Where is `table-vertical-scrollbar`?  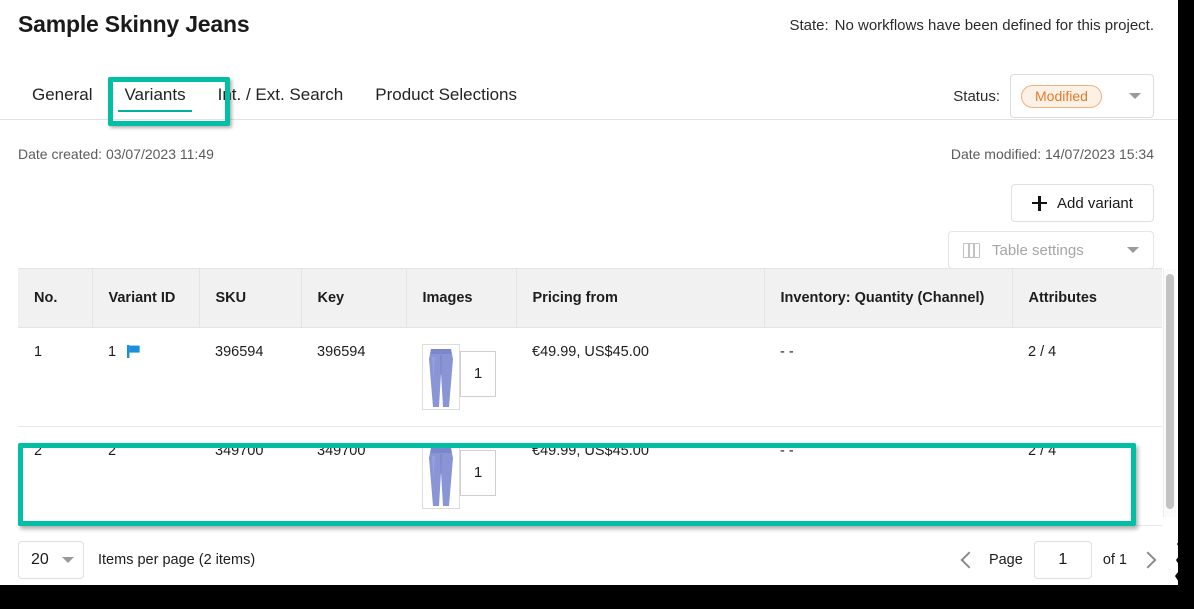 table-vertical-scrollbar is located at coordinates (1169, 393).